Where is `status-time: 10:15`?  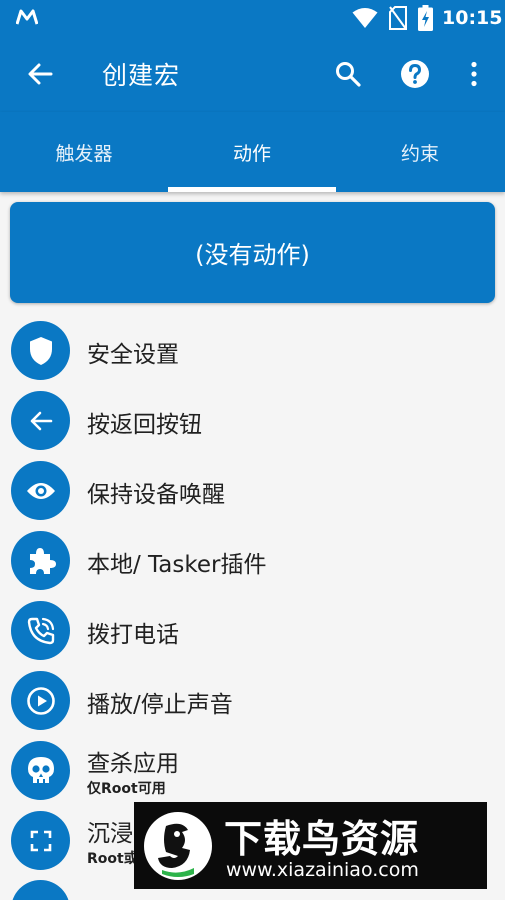
status-time: 10:15 is located at coordinates (472, 18).